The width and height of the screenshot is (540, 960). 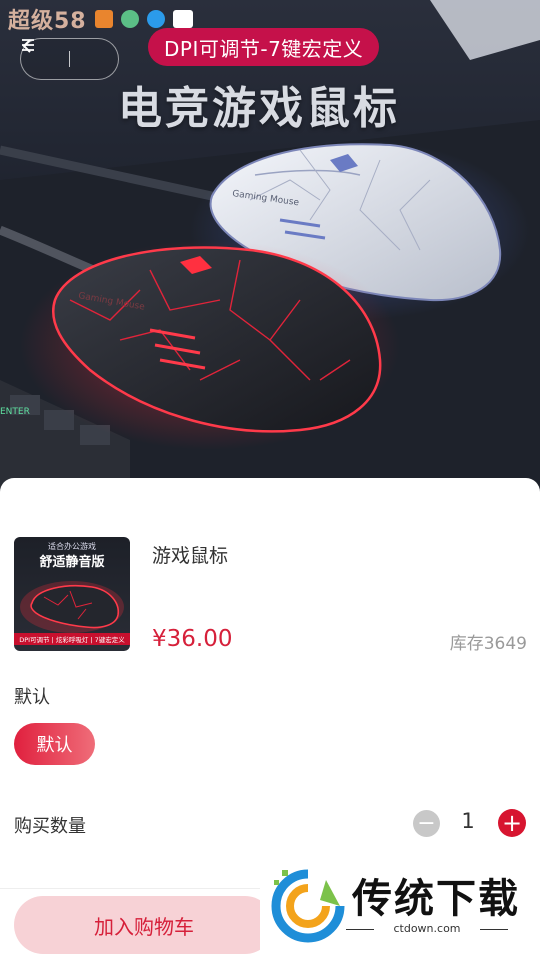 What do you see at coordinates (15, 412) in the screenshot?
I see `svg-text: ENTER` at bounding box center [15, 412].